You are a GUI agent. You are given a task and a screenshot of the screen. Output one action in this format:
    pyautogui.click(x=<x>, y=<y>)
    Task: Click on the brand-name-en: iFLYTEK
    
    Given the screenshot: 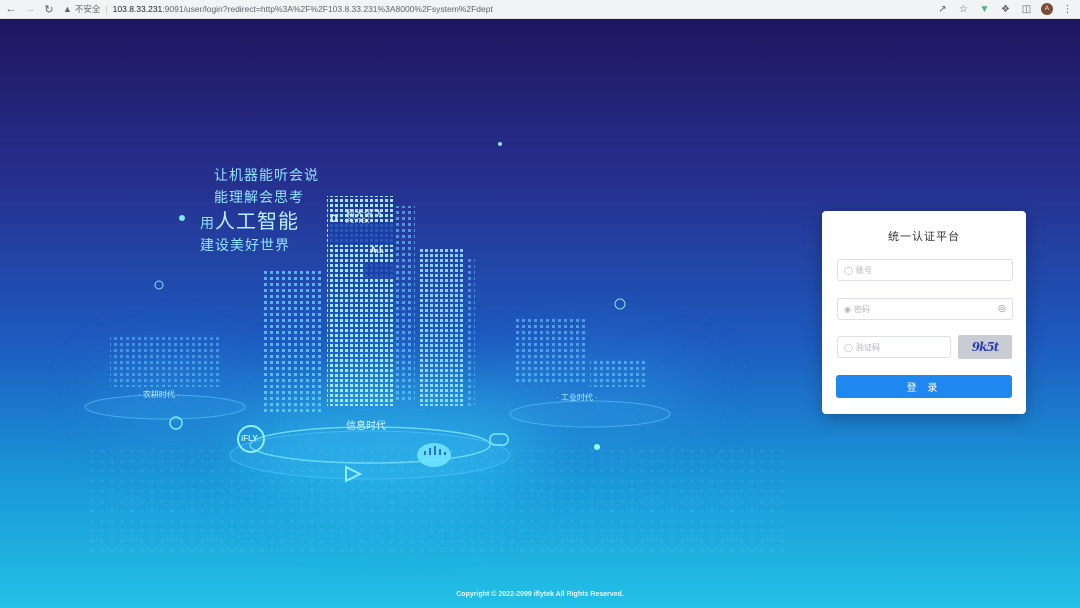 What is the action you would take?
    pyautogui.click(x=358, y=222)
    